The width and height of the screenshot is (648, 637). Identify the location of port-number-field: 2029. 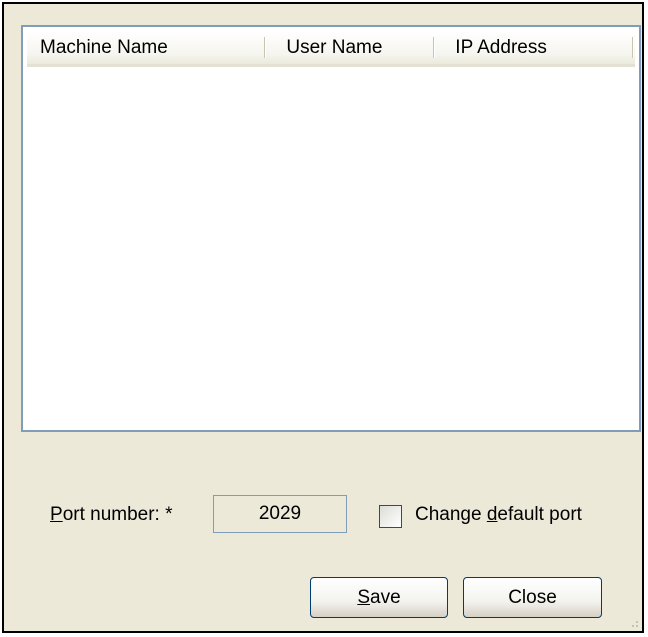
(280, 514).